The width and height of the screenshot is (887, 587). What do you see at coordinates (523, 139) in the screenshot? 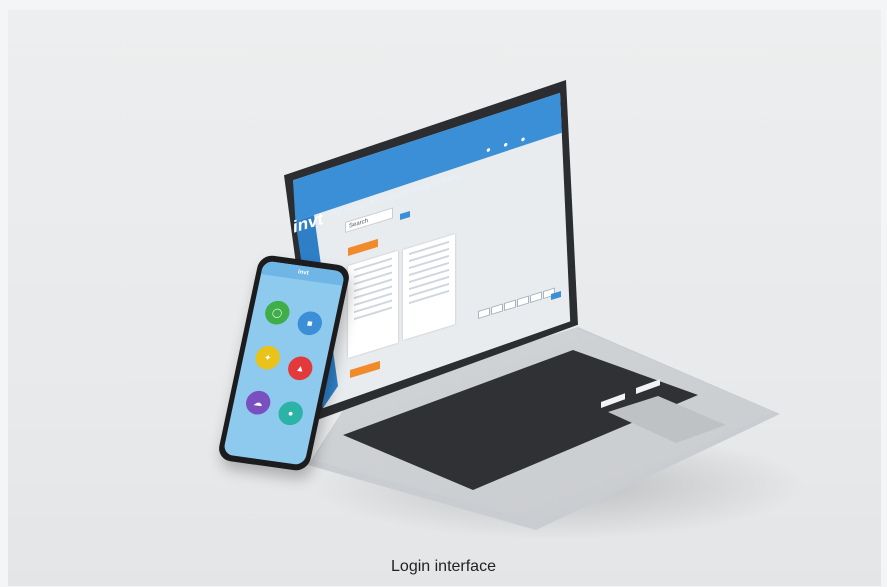
I see `user-icon: ●` at bounding box center [523, 139].